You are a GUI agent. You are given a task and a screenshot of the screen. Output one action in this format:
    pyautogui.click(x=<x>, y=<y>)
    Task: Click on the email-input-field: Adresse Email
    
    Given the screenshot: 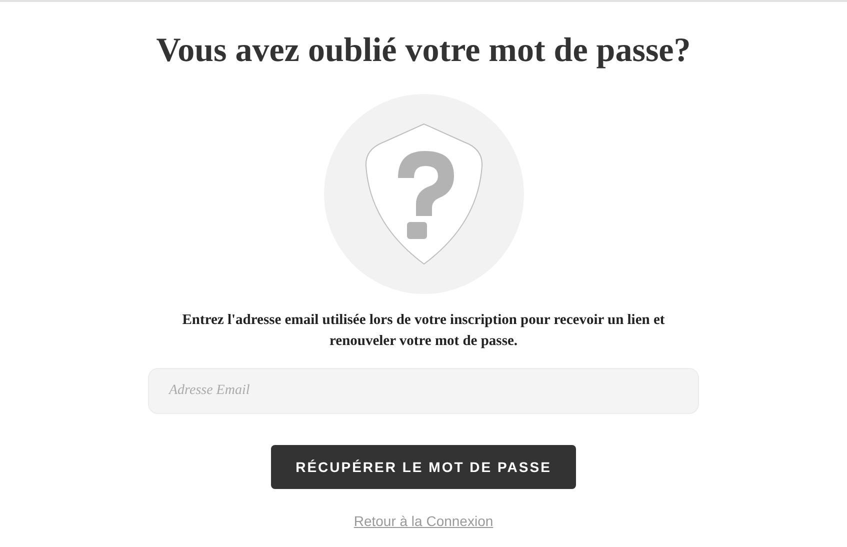 What is the action you would take?
    pyautogui.click(x=423, y=391)
    